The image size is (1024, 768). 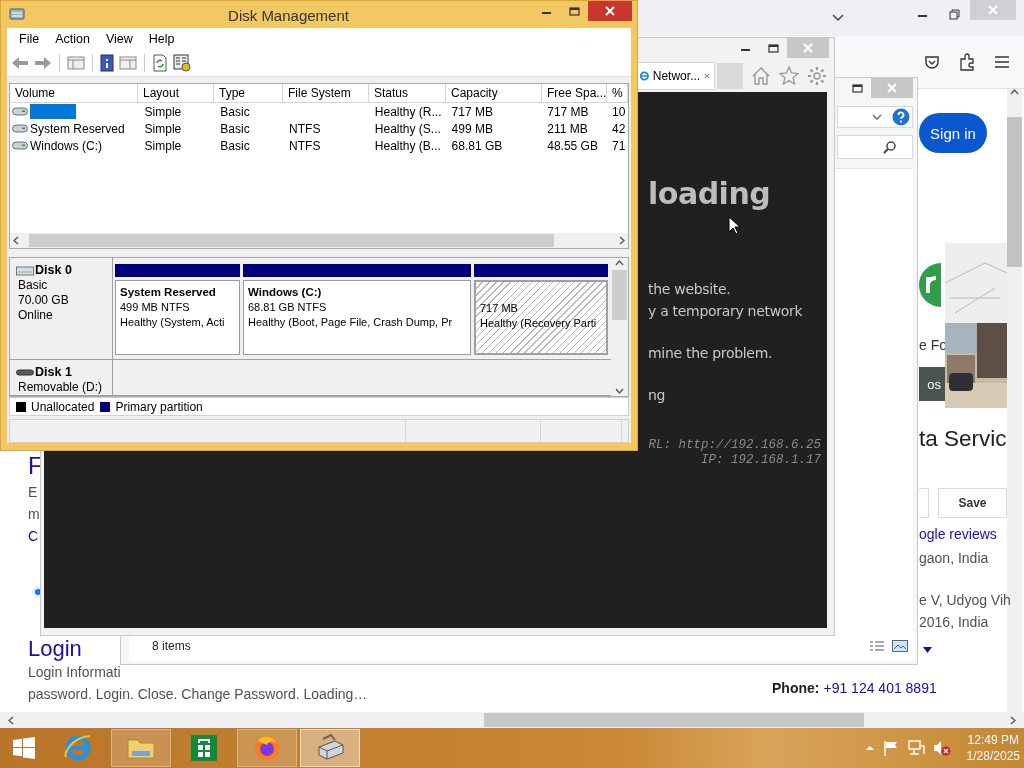 I want to click on column-header: %, so click(x=617, y=93).